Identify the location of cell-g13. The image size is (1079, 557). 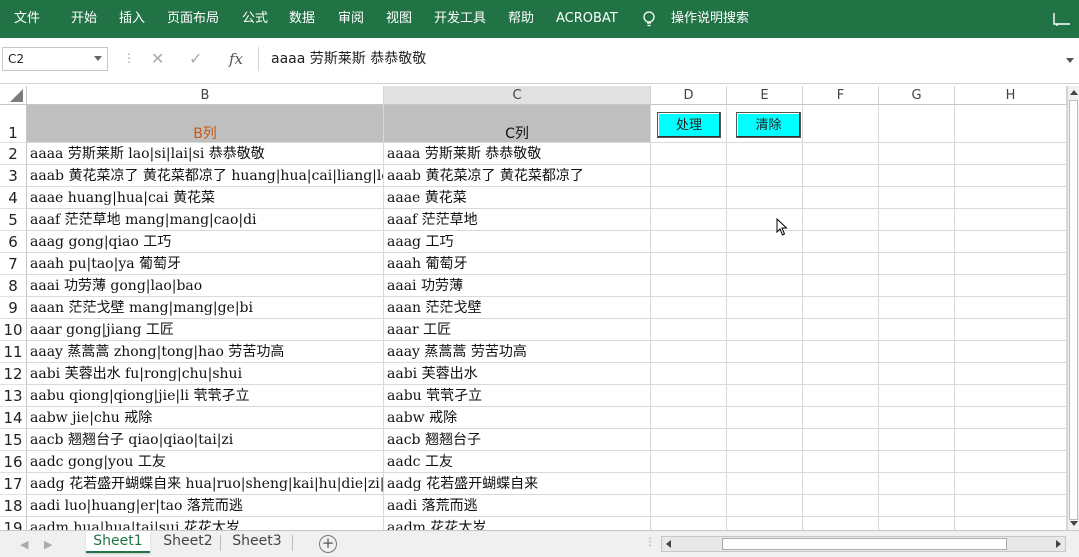
(917, 396).